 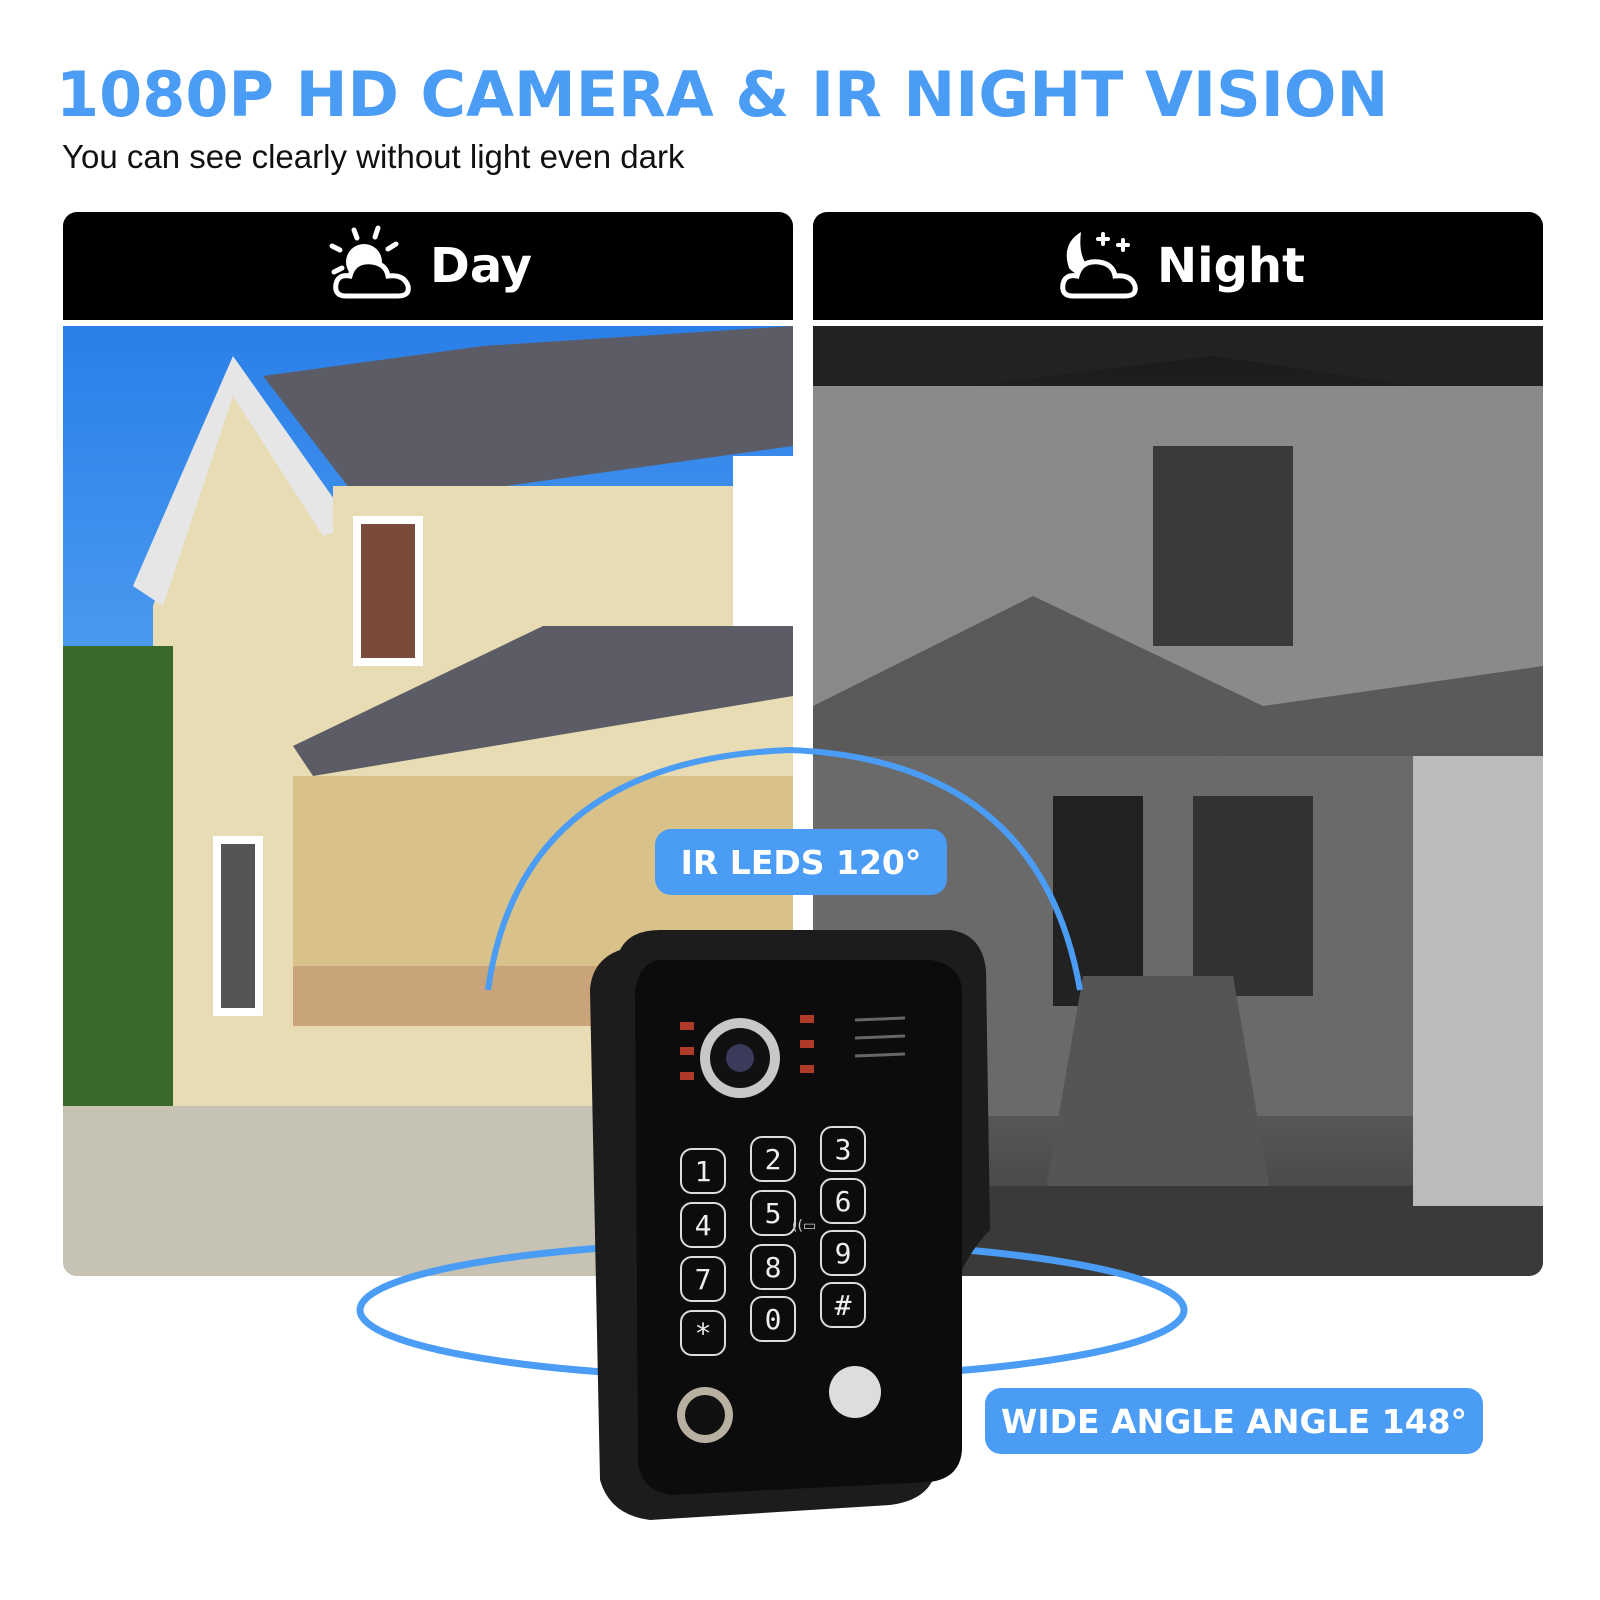 I want to click on key-3: 3, so click(x=843, y=1149).